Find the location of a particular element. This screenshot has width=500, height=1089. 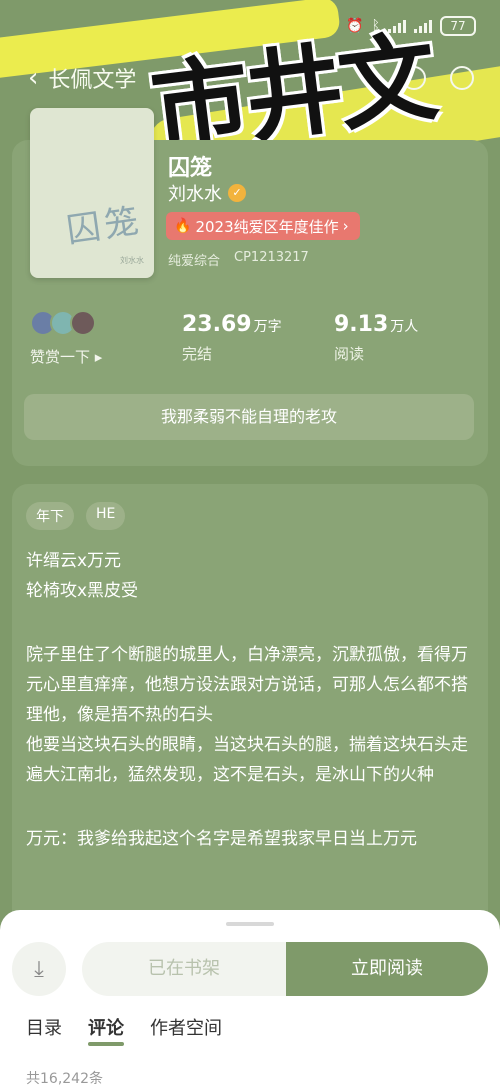

back-icon: ‹ is located at coordinates (33, 78).